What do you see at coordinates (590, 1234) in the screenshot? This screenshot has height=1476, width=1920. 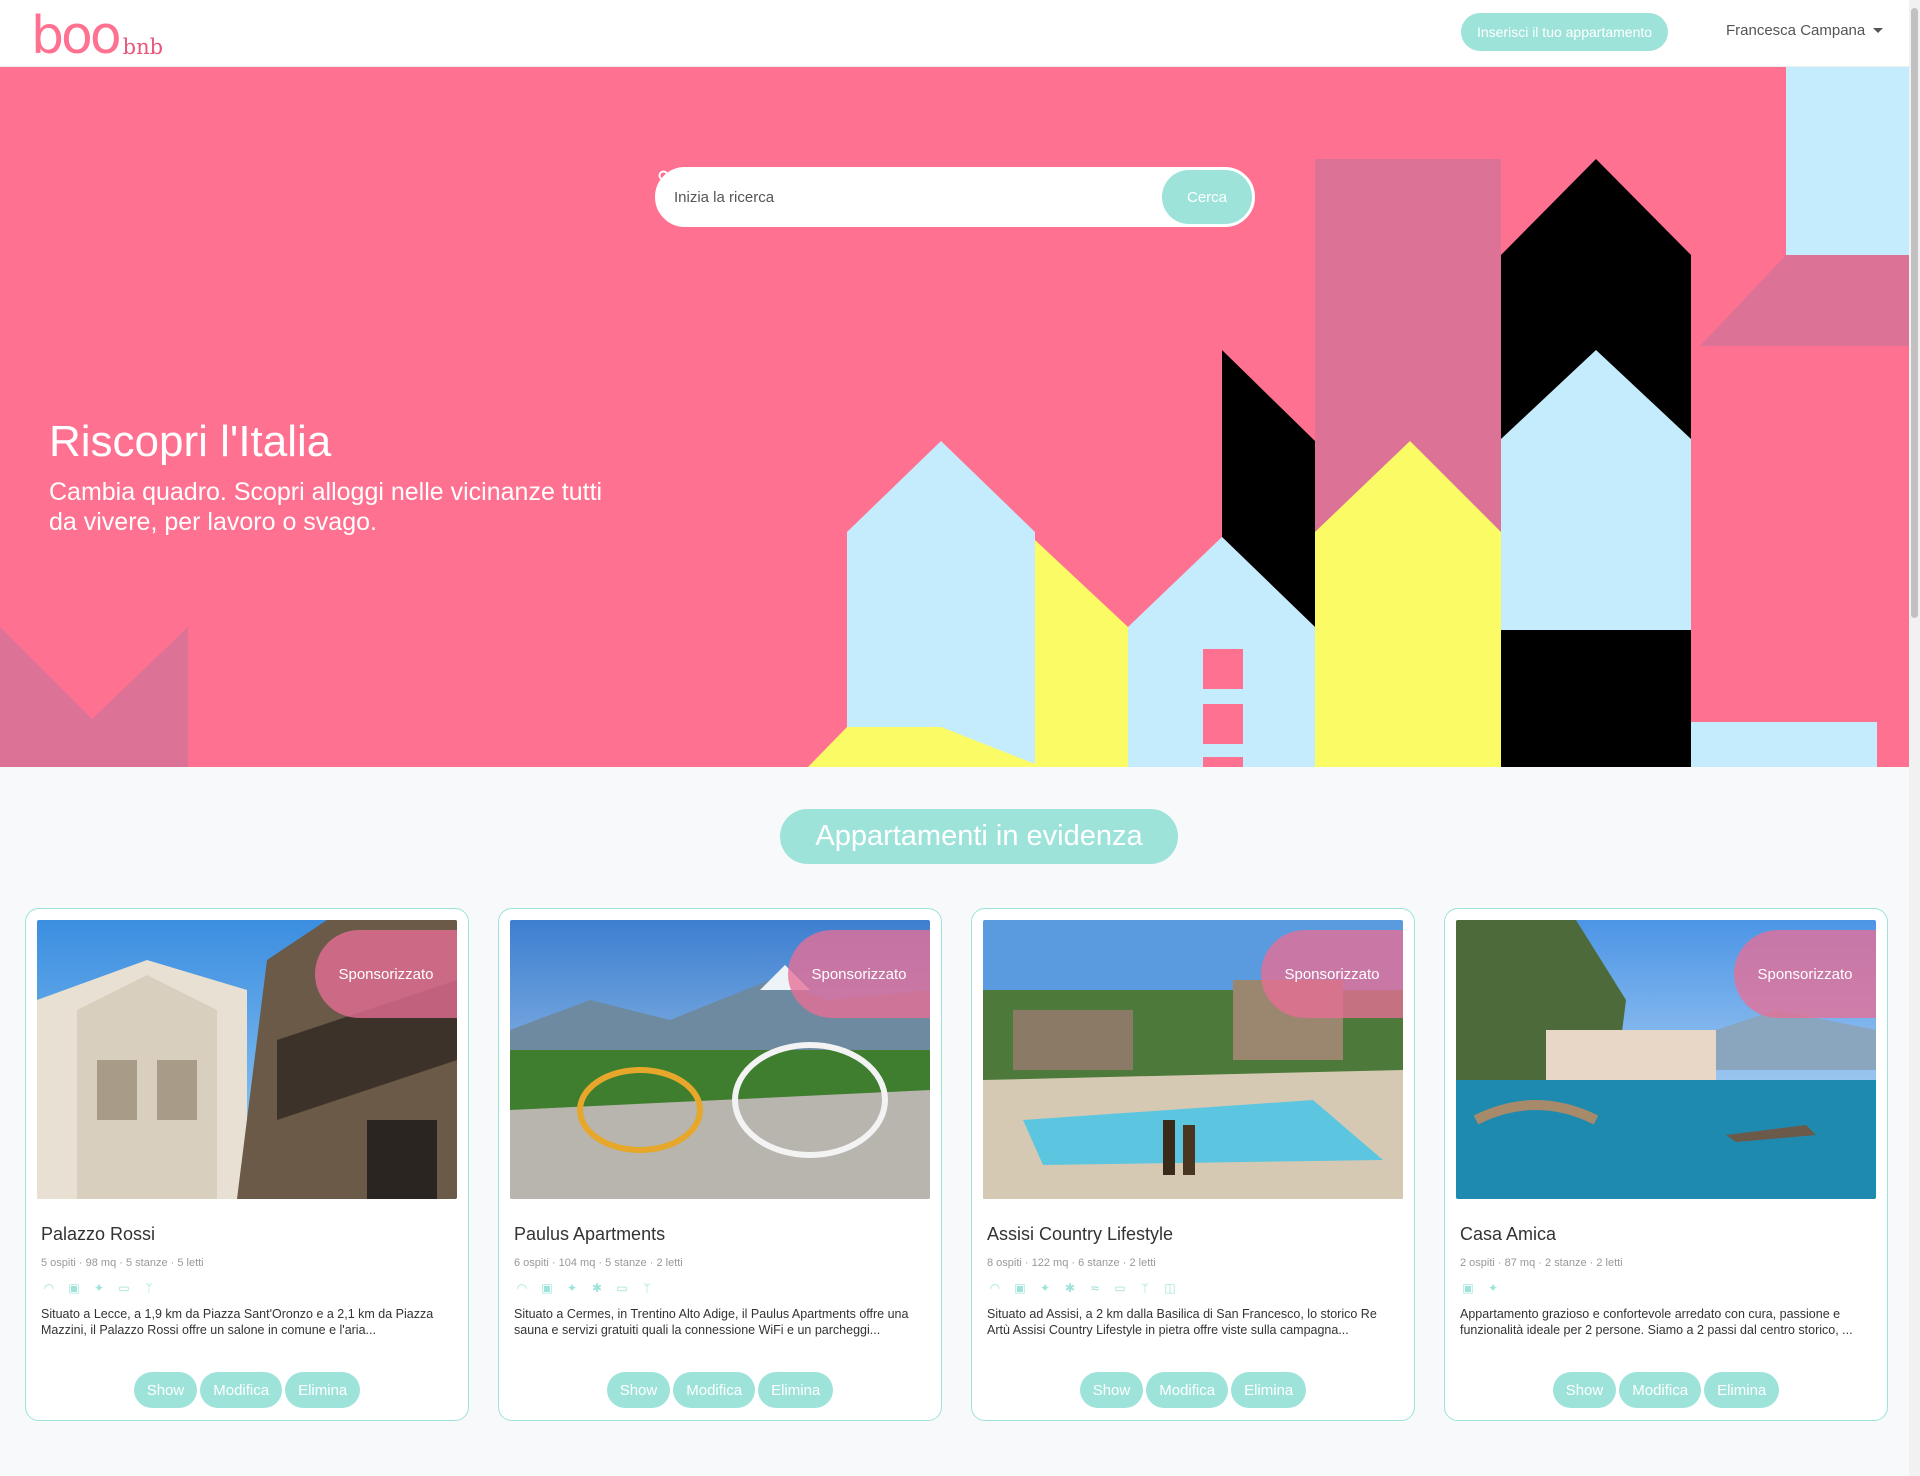 I see `apartment-title: Paulus Apartments` at bounding box center [590, 1234].